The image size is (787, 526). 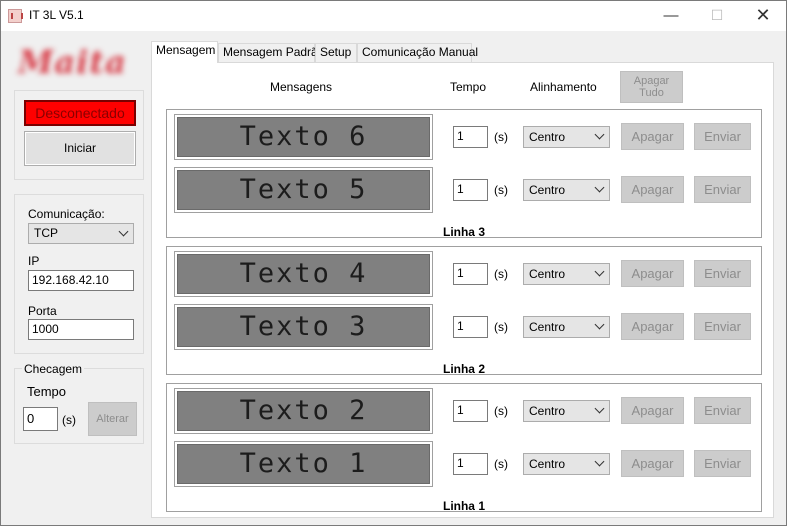 I want to click on ip-label: IP, so click(x=34, y=261).